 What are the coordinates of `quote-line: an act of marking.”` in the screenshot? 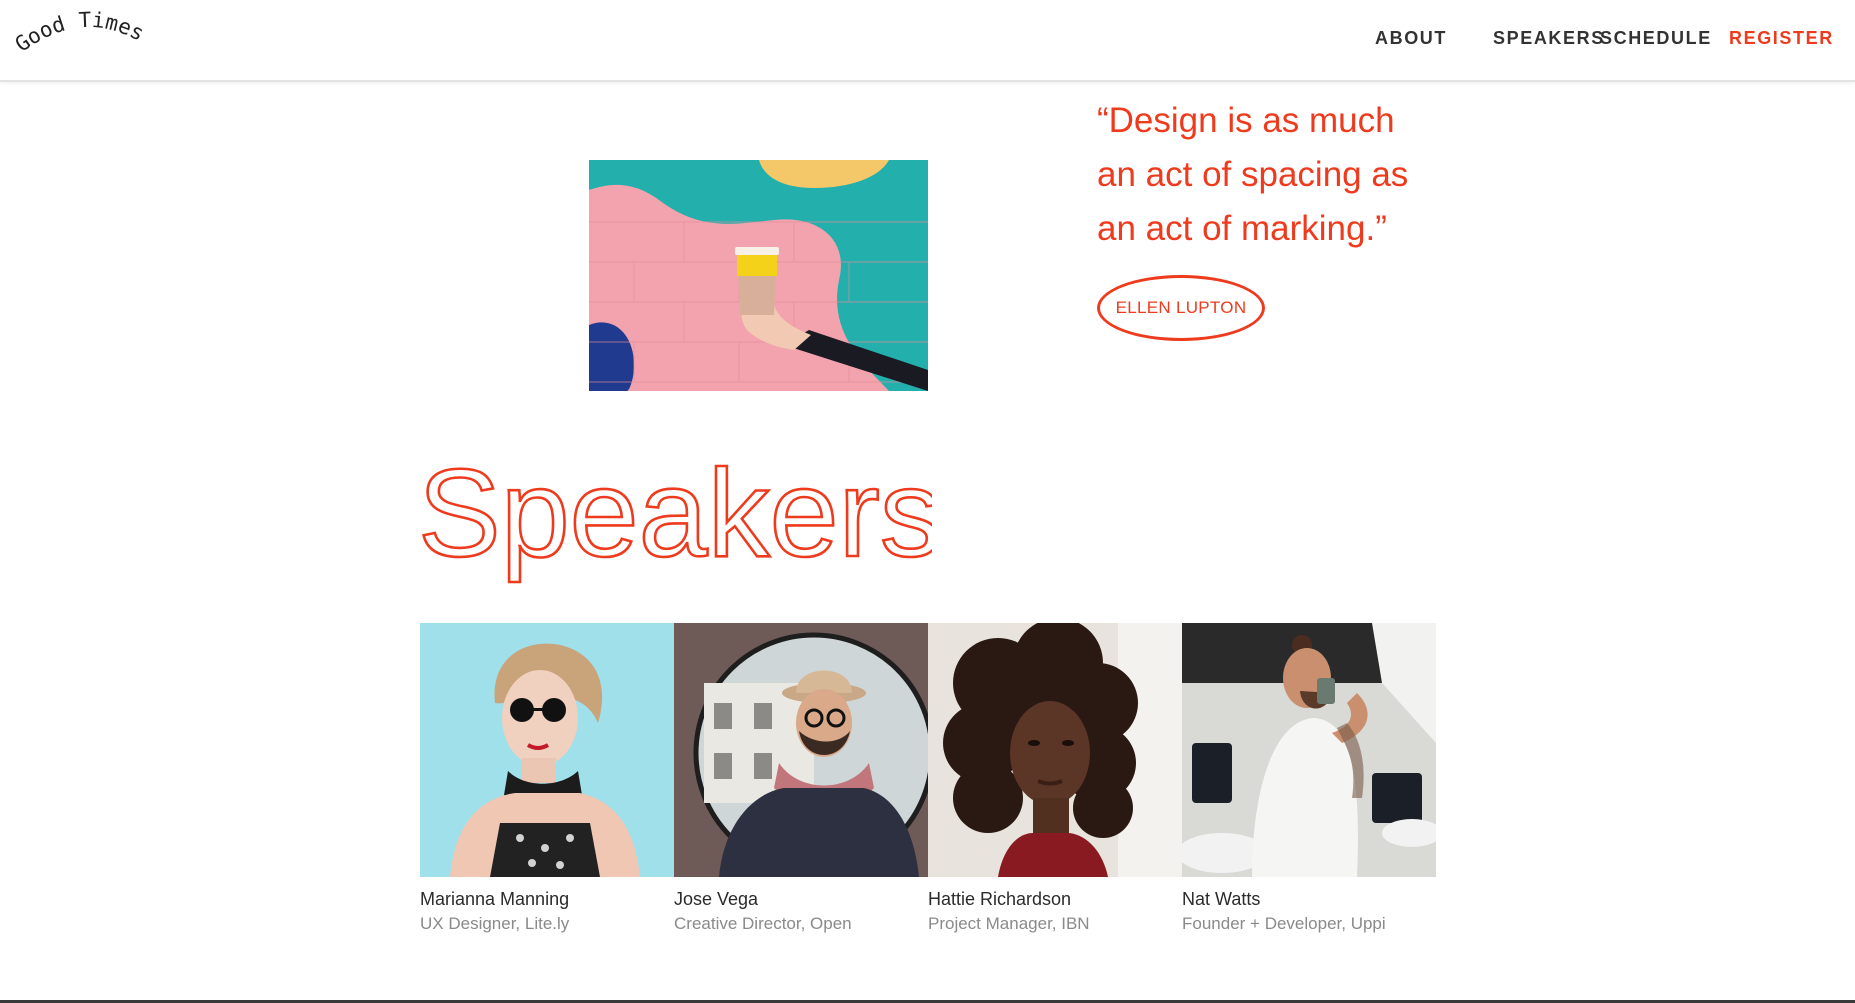 It's located at (1242, 228).